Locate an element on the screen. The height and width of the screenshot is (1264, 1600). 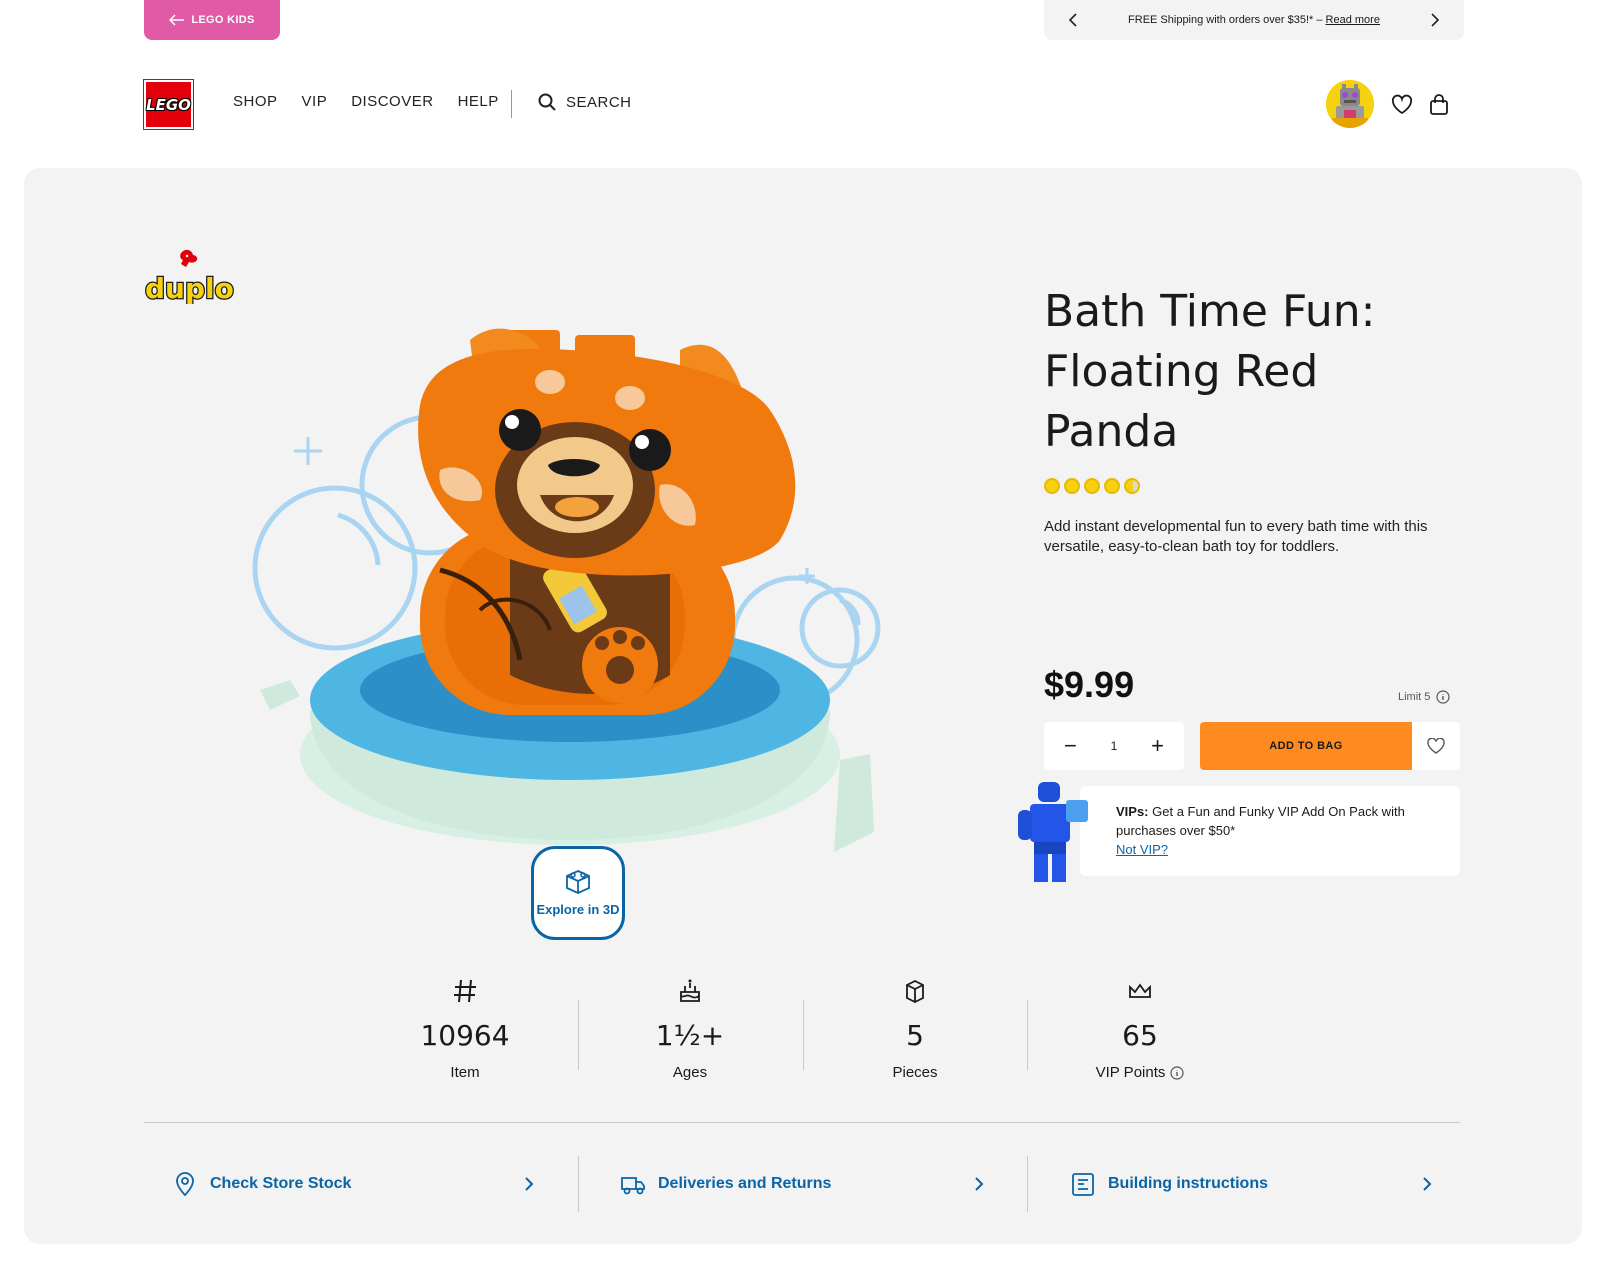
search-label: SEARCH is located at coordinates (599, 102).